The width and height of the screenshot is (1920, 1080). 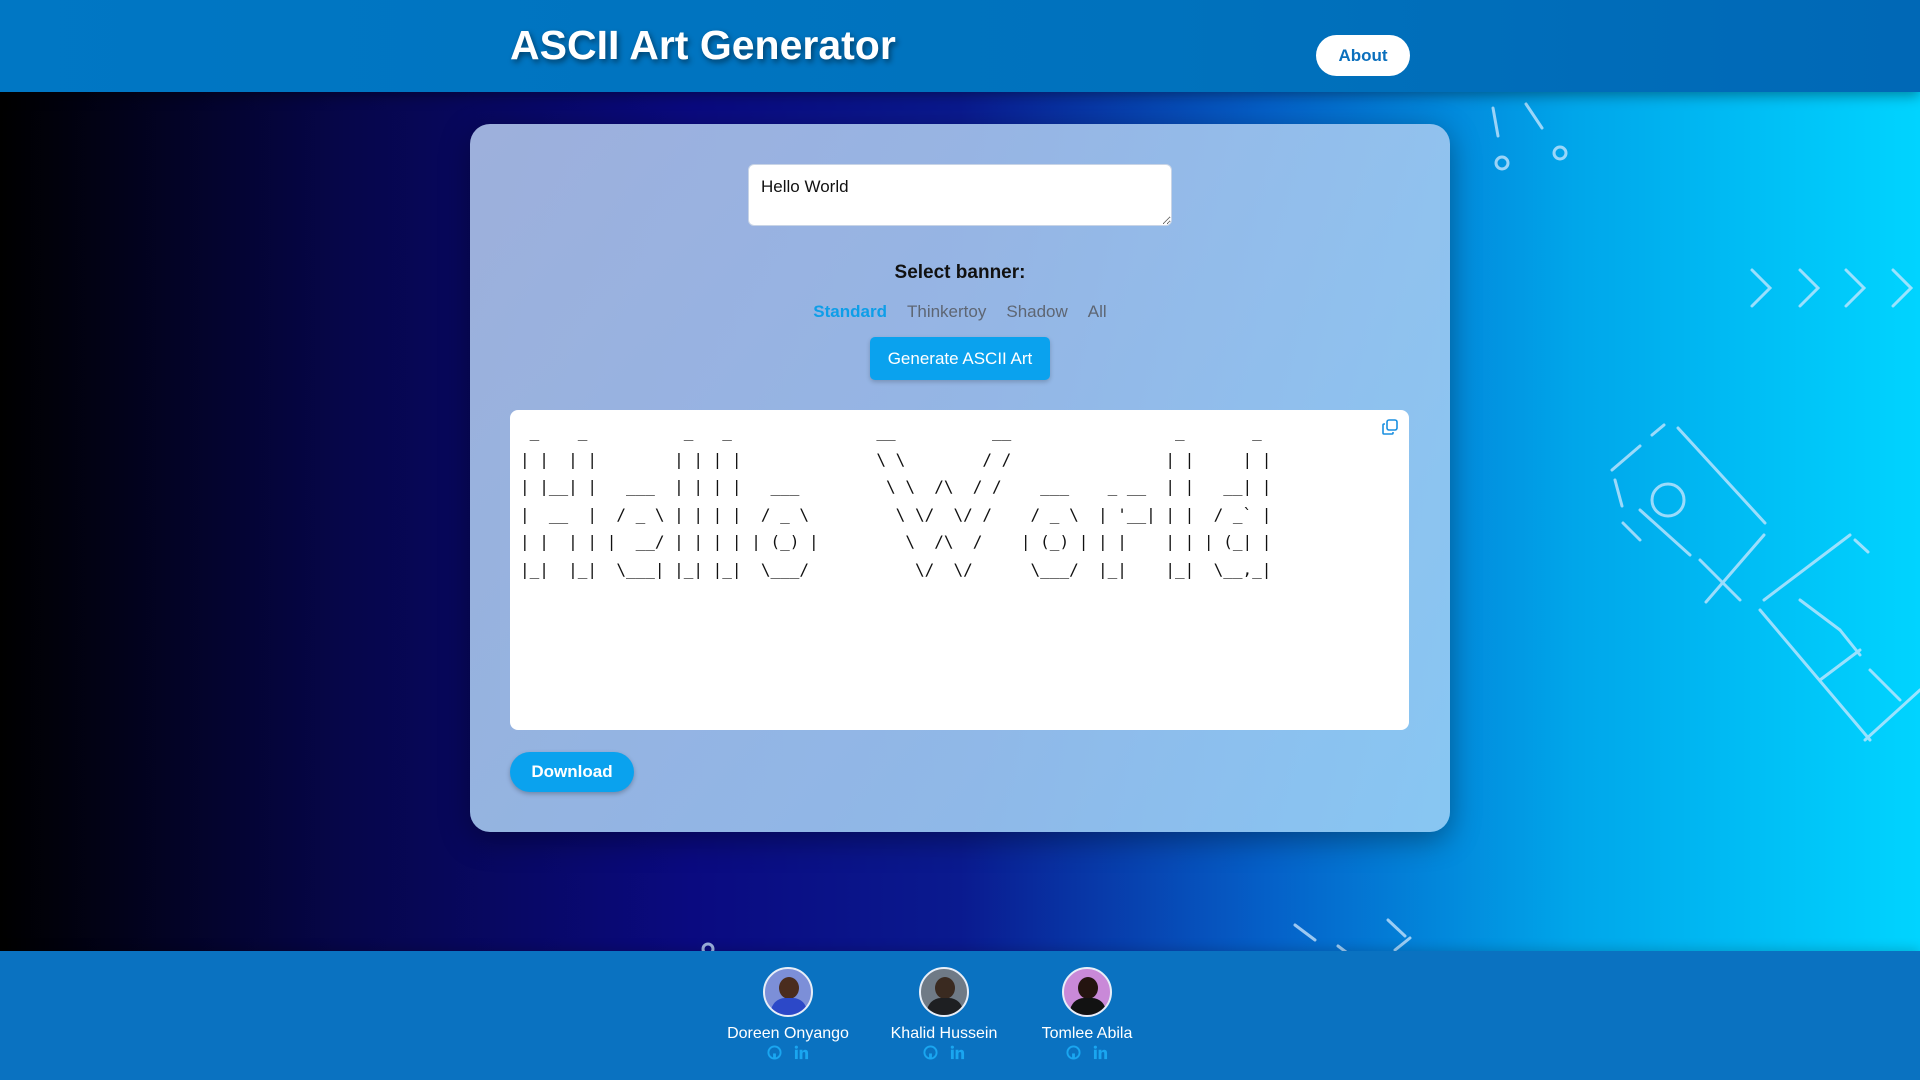 I want to click on member-name: Doreen Onyango, so click(x=788, y=1033).